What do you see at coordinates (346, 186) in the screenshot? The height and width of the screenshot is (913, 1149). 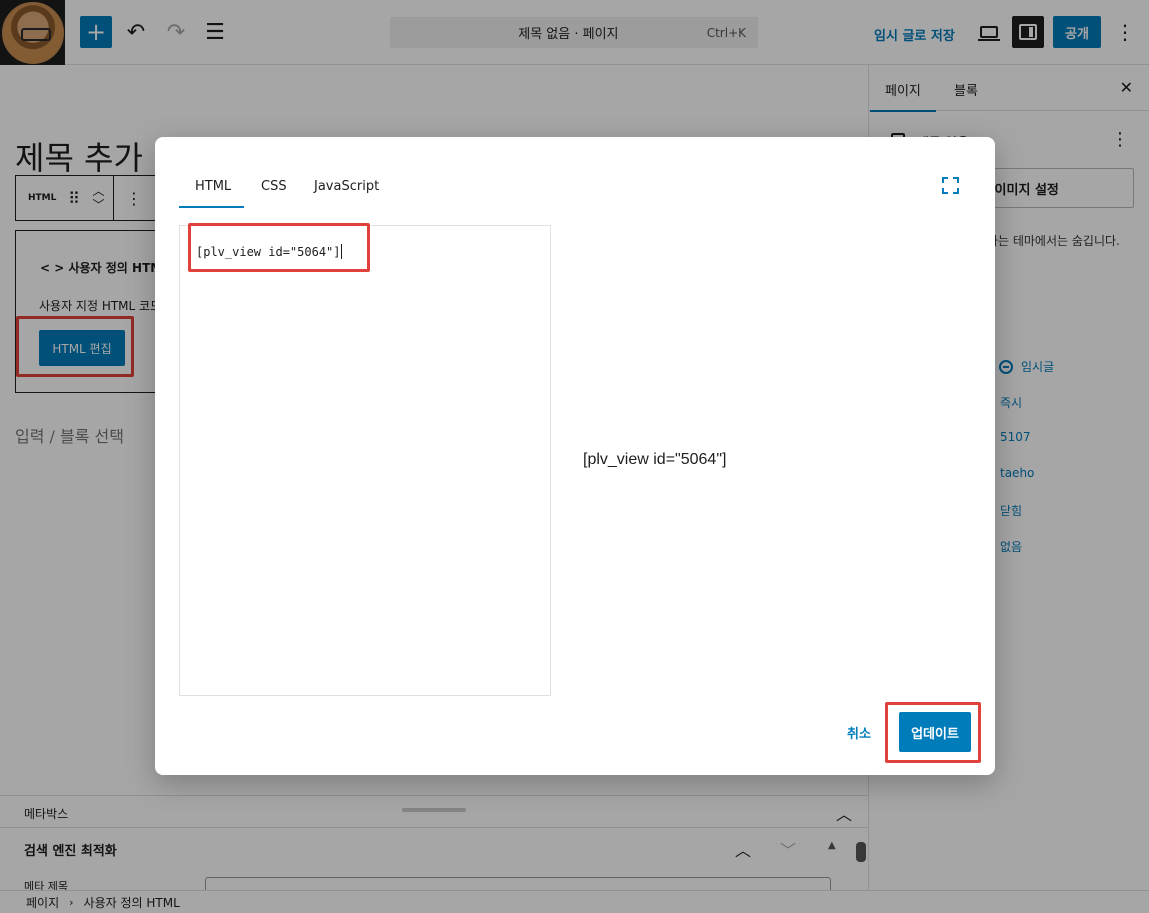 I see `tab-javascript: JavaScript` at bounding box center [346, 186].